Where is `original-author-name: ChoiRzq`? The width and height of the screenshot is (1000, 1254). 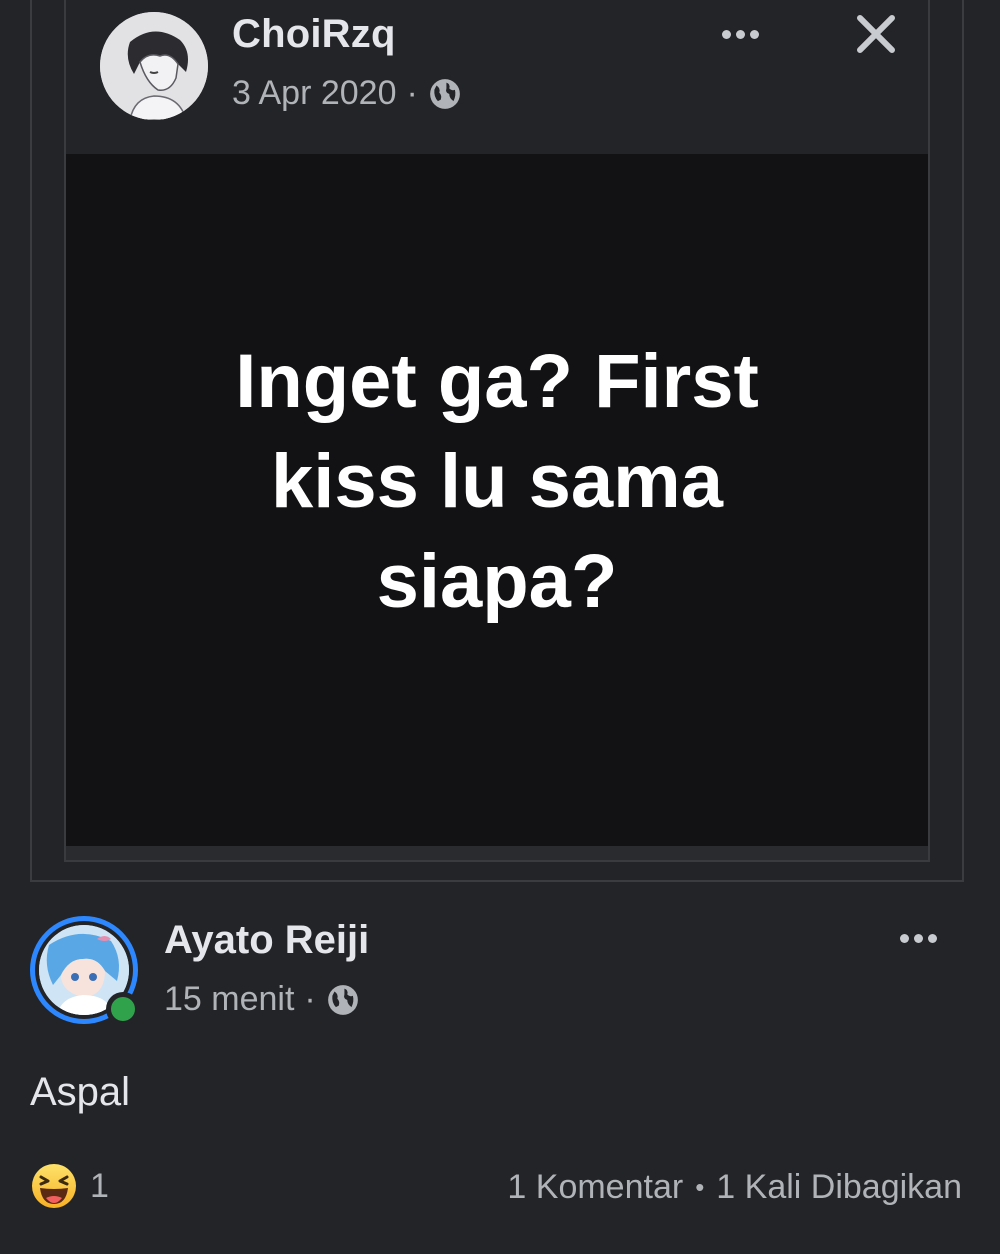 original-author-name: ChoiRzq is located at coordinates (314, 34).